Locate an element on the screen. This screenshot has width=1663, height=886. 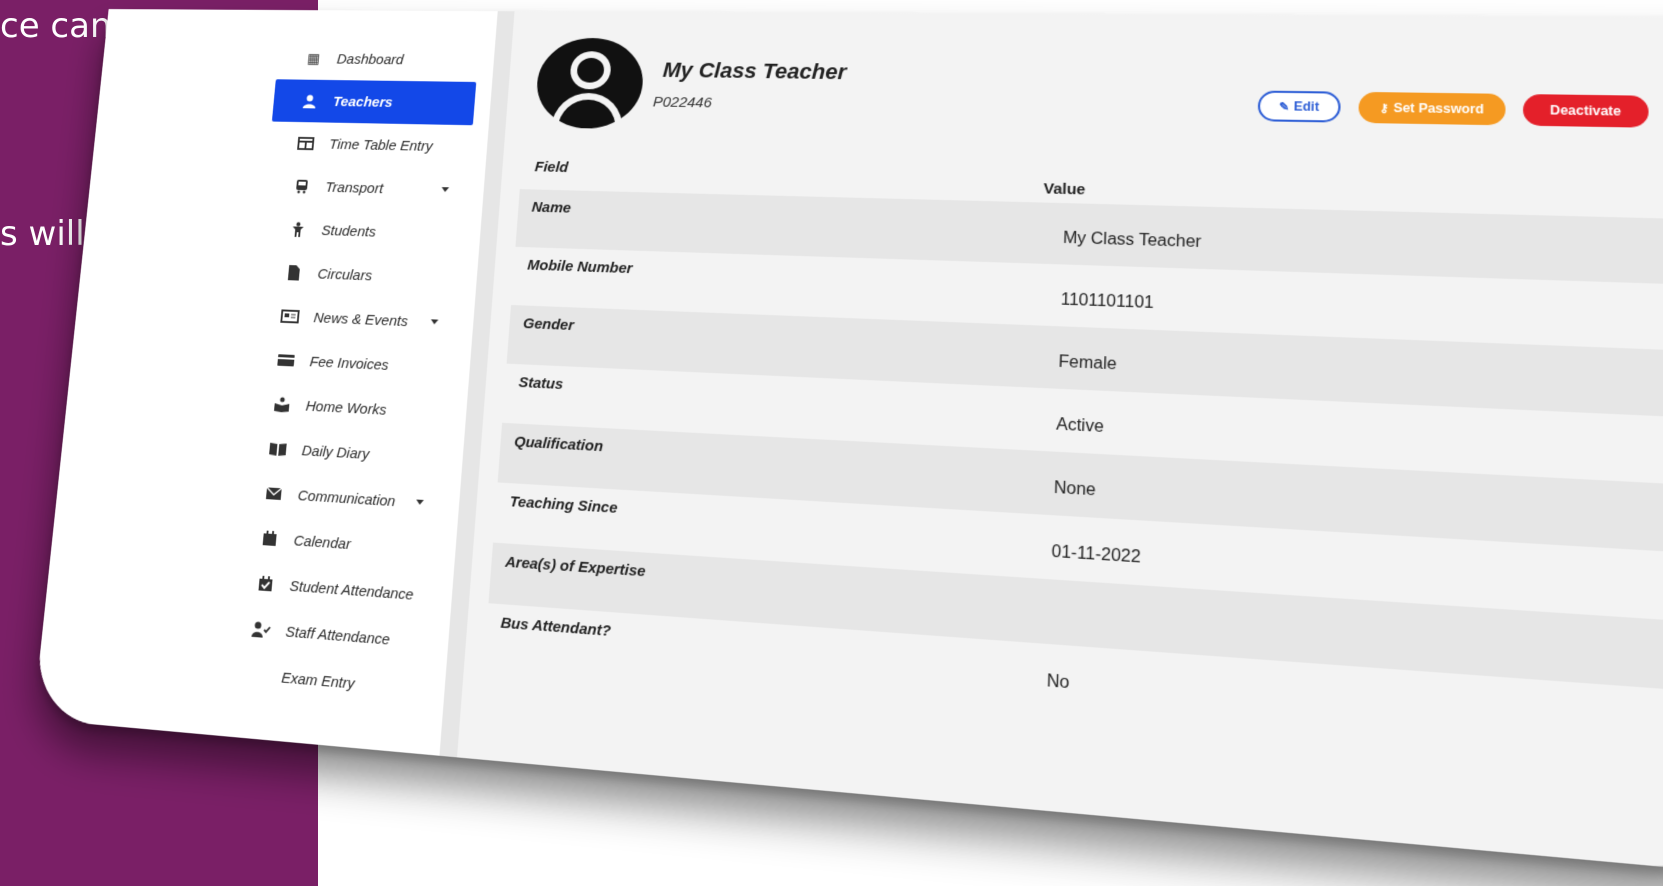
newspaper-icon is located at coordinates (290, 317).